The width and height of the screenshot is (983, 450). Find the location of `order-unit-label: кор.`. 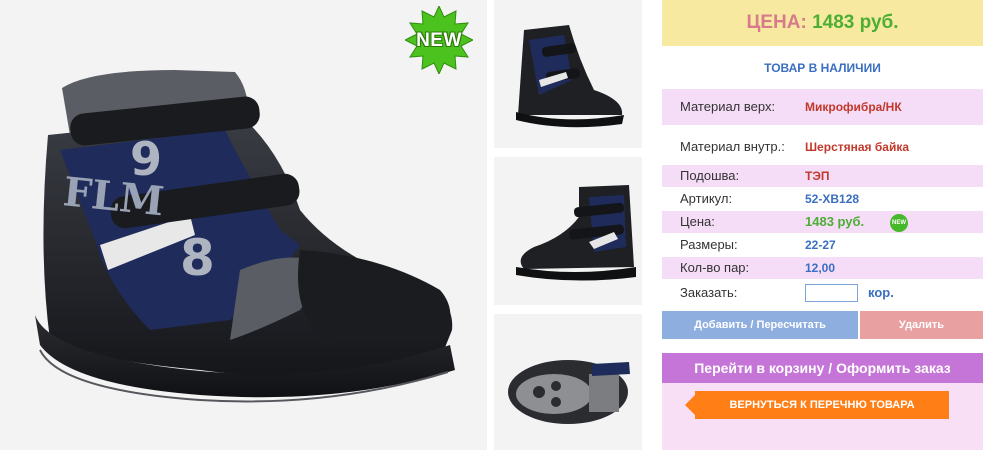

order-unit-label: кор. is located at coordinates (881, 292).